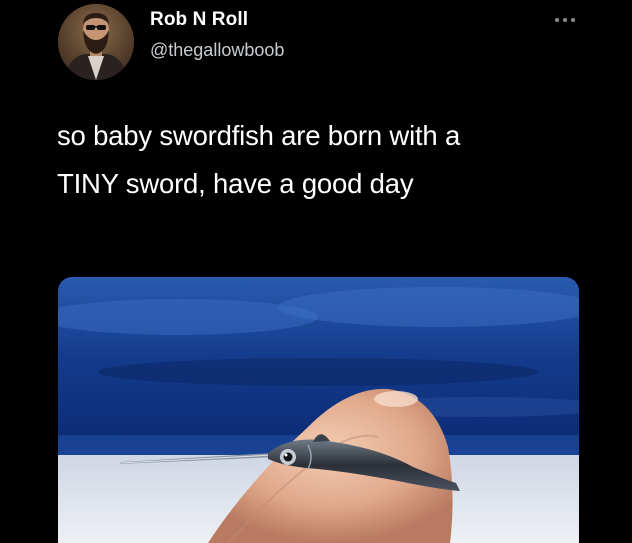 The width and height of the screenshot is (632, 543). Describe the element at coordinates (217, 50) in the screenshot. I see `username-handle: @thegallowboob` at that location.